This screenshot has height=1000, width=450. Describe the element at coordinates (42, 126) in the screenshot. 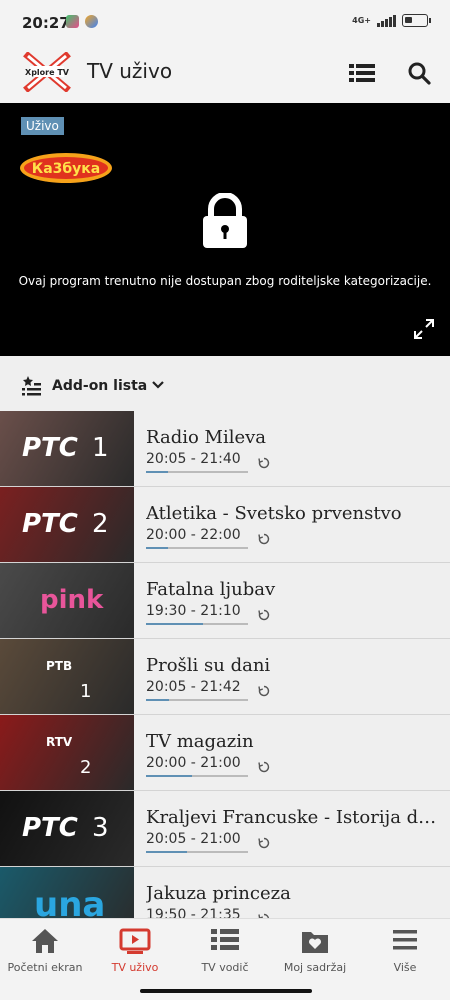

I see `live-badge: Uživo` at that location.